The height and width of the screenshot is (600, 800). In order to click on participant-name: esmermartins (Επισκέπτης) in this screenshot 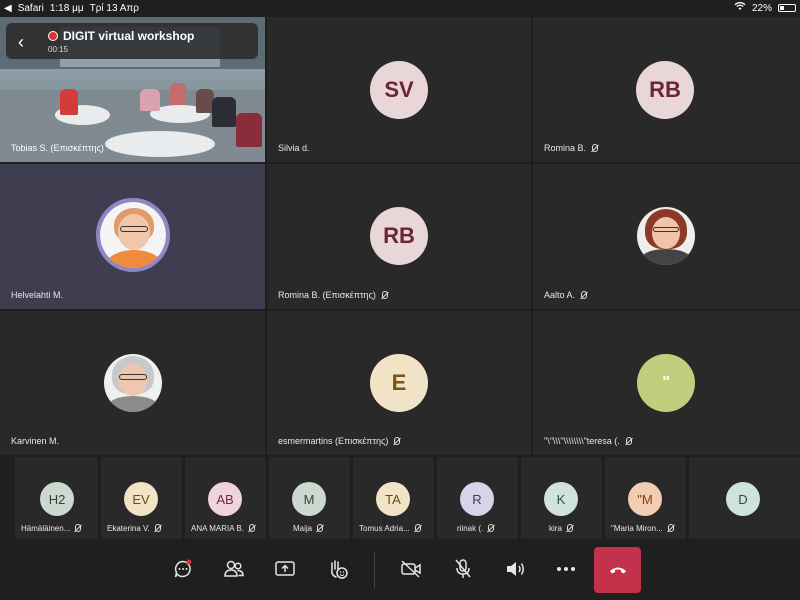, I will do `click(339, 441)`.